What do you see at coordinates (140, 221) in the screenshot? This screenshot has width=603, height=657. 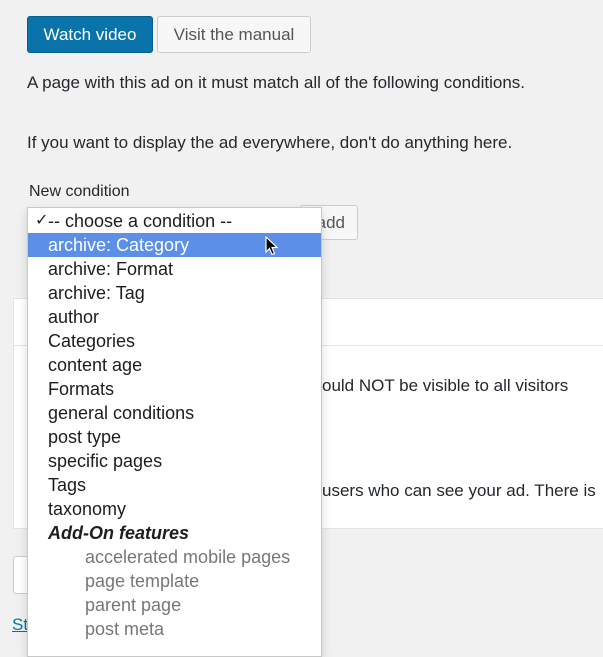 I see `dropdown-option-label: -- choose a condition --` at bounding box center [140, 221].